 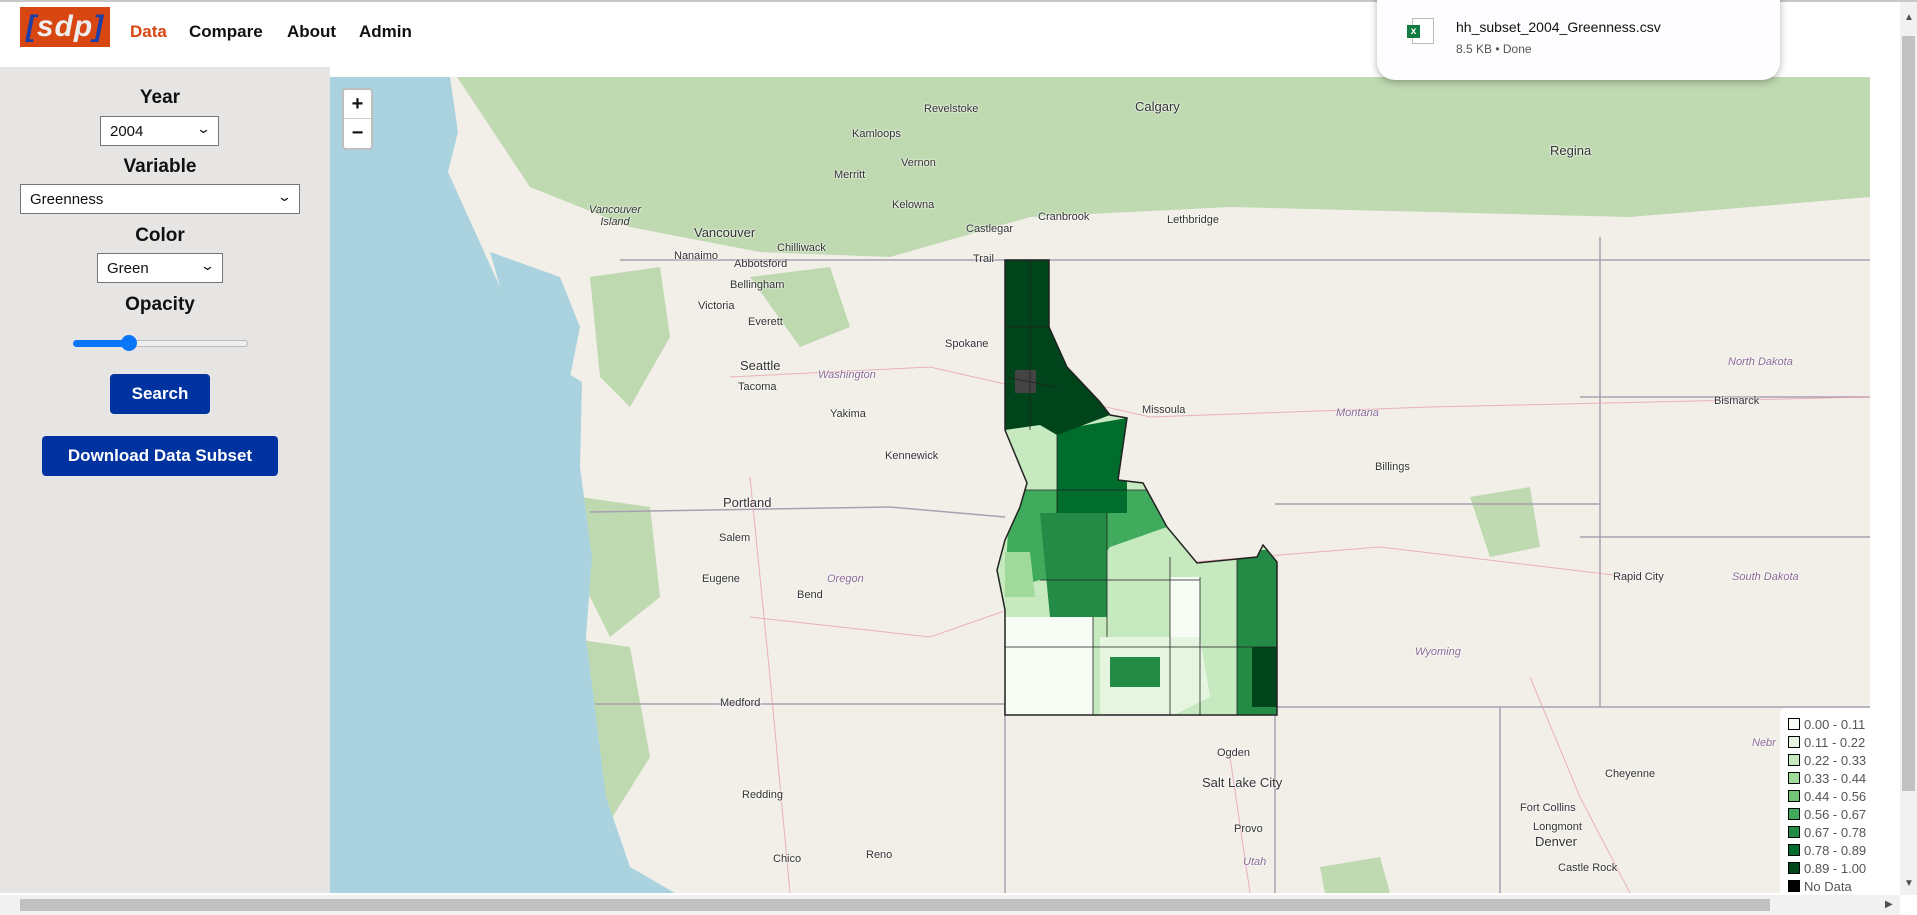 What do you see at coordinates (1764, 743) in the screenshot?
I see `map-label: Nebr` at bounding box center [1764, 743].